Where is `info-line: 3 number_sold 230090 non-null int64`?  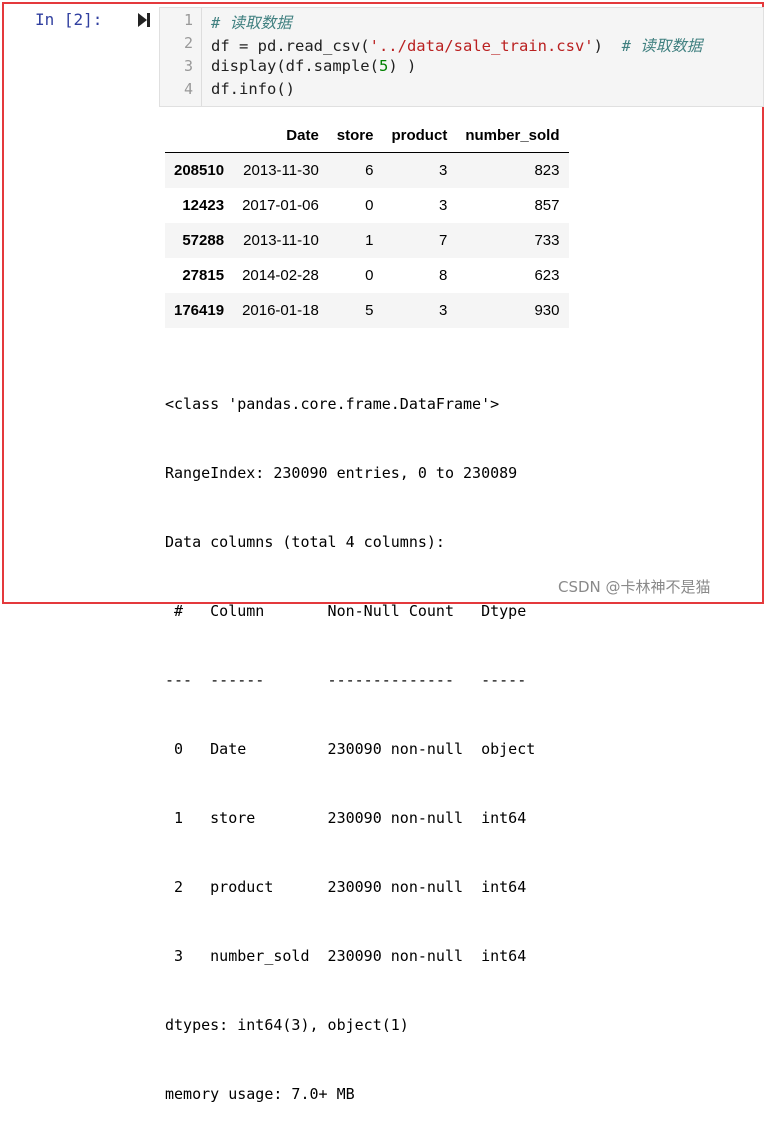 info-line: 3 number_sold 230090 non-null int64 is located at coordinates (350, 956).